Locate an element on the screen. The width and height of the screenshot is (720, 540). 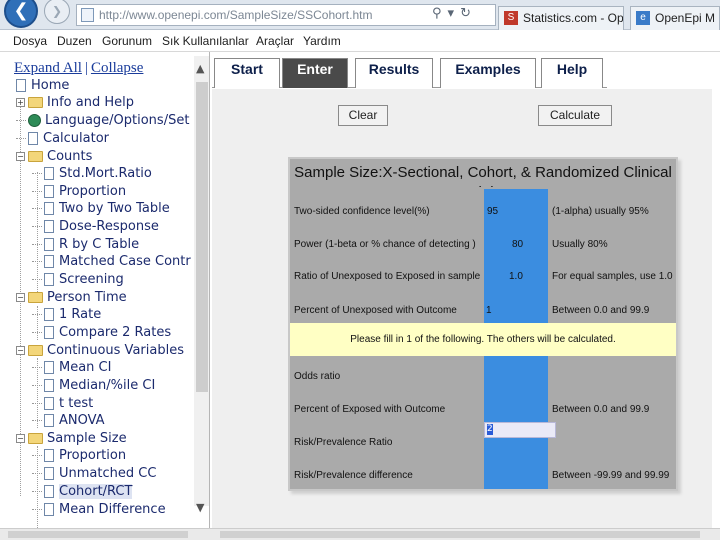
tree-item-1-rate: 1 Rate is located at coordinates (66, 315).